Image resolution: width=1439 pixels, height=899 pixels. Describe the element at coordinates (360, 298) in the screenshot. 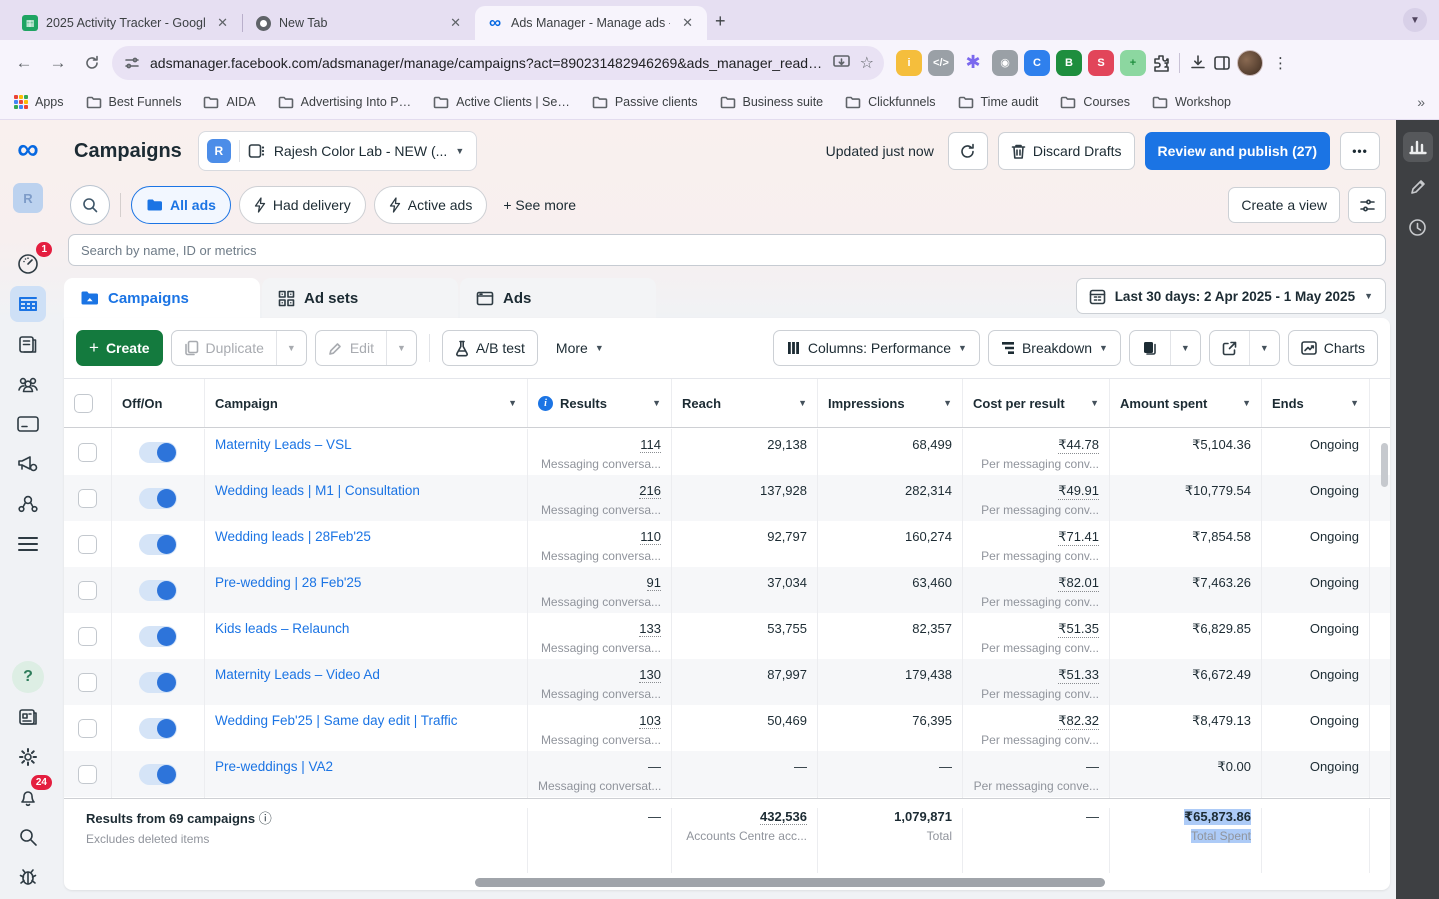

I see `tab-ad-sets: Ad sets` at that location.